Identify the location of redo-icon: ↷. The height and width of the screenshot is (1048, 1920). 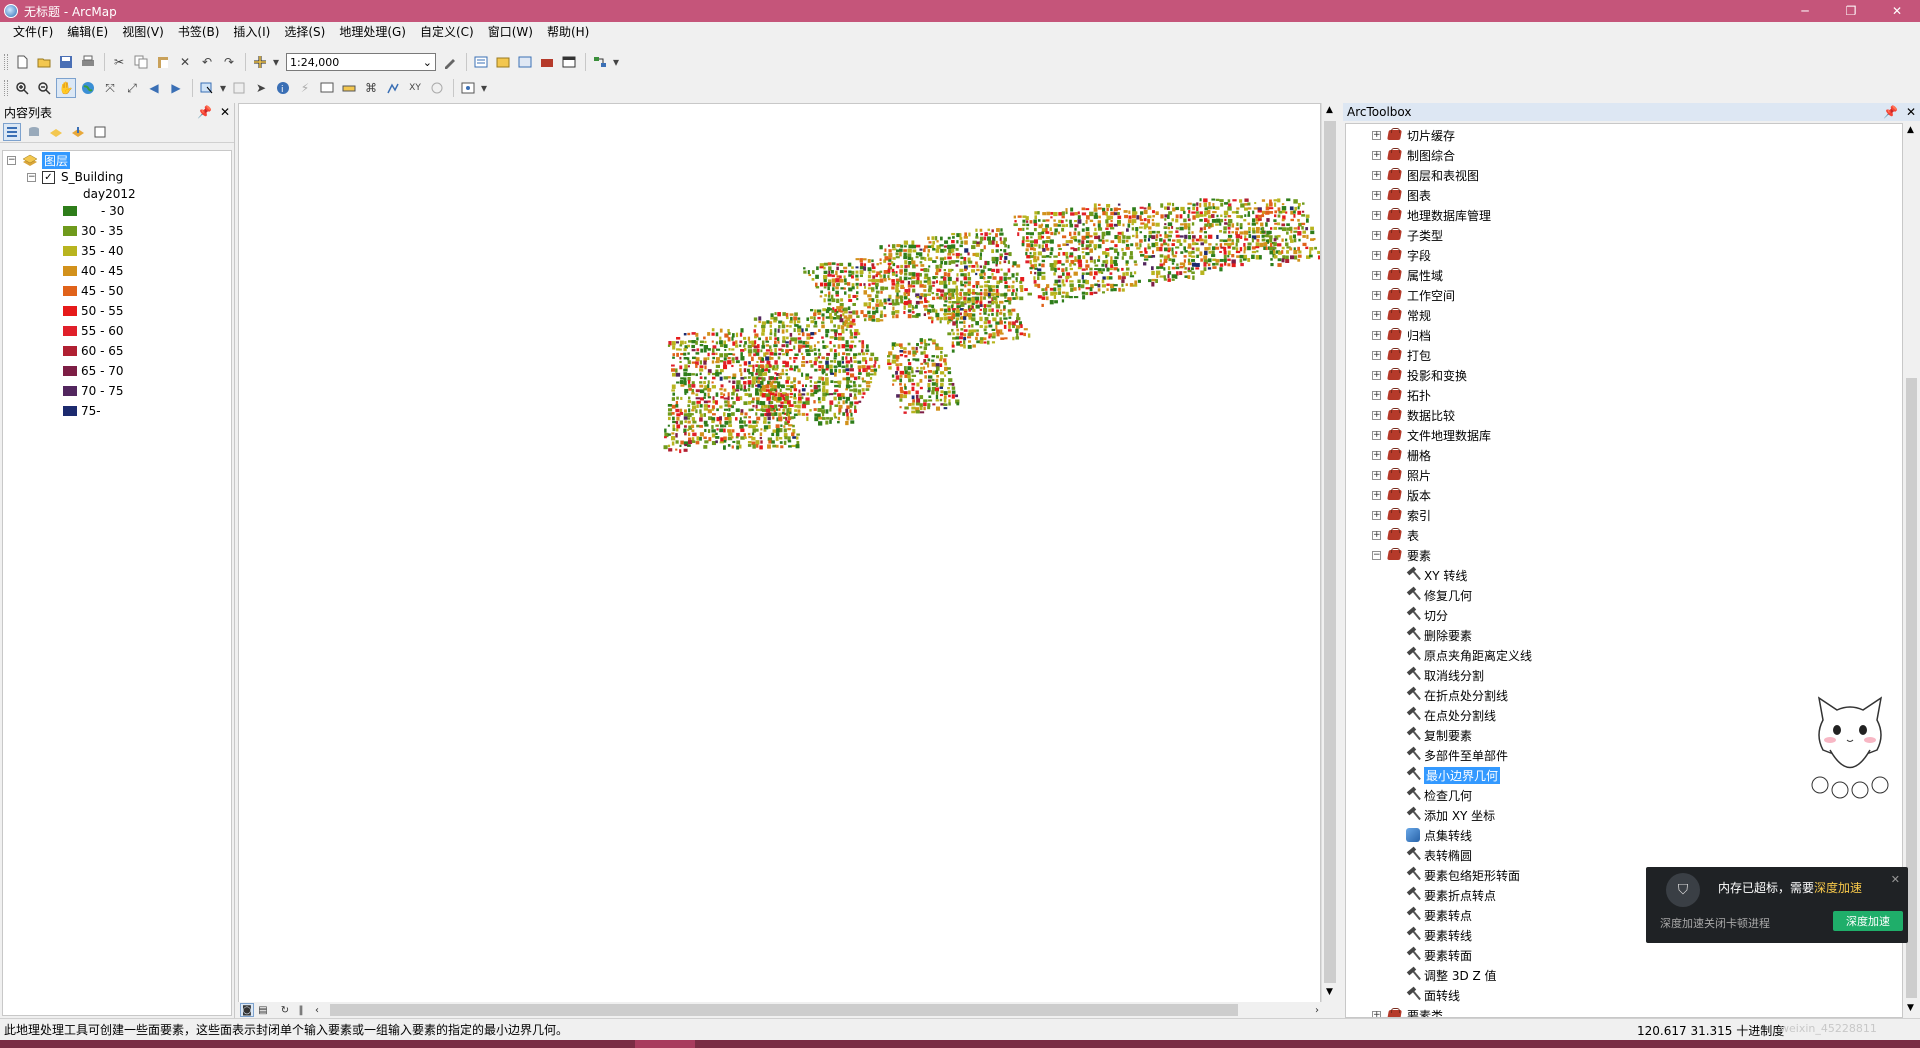
(229, 62).